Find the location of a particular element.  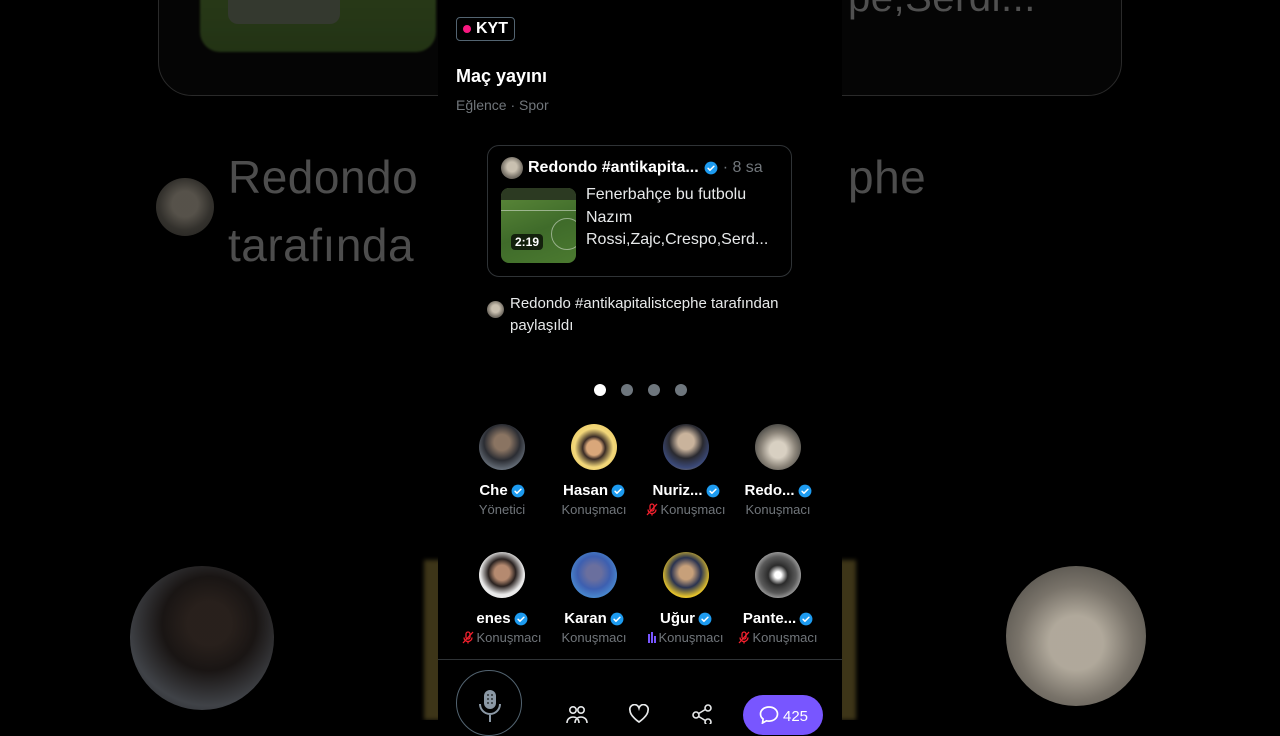

speaker-tile: enes Konuşmacı is located at coordinates (502, 598).